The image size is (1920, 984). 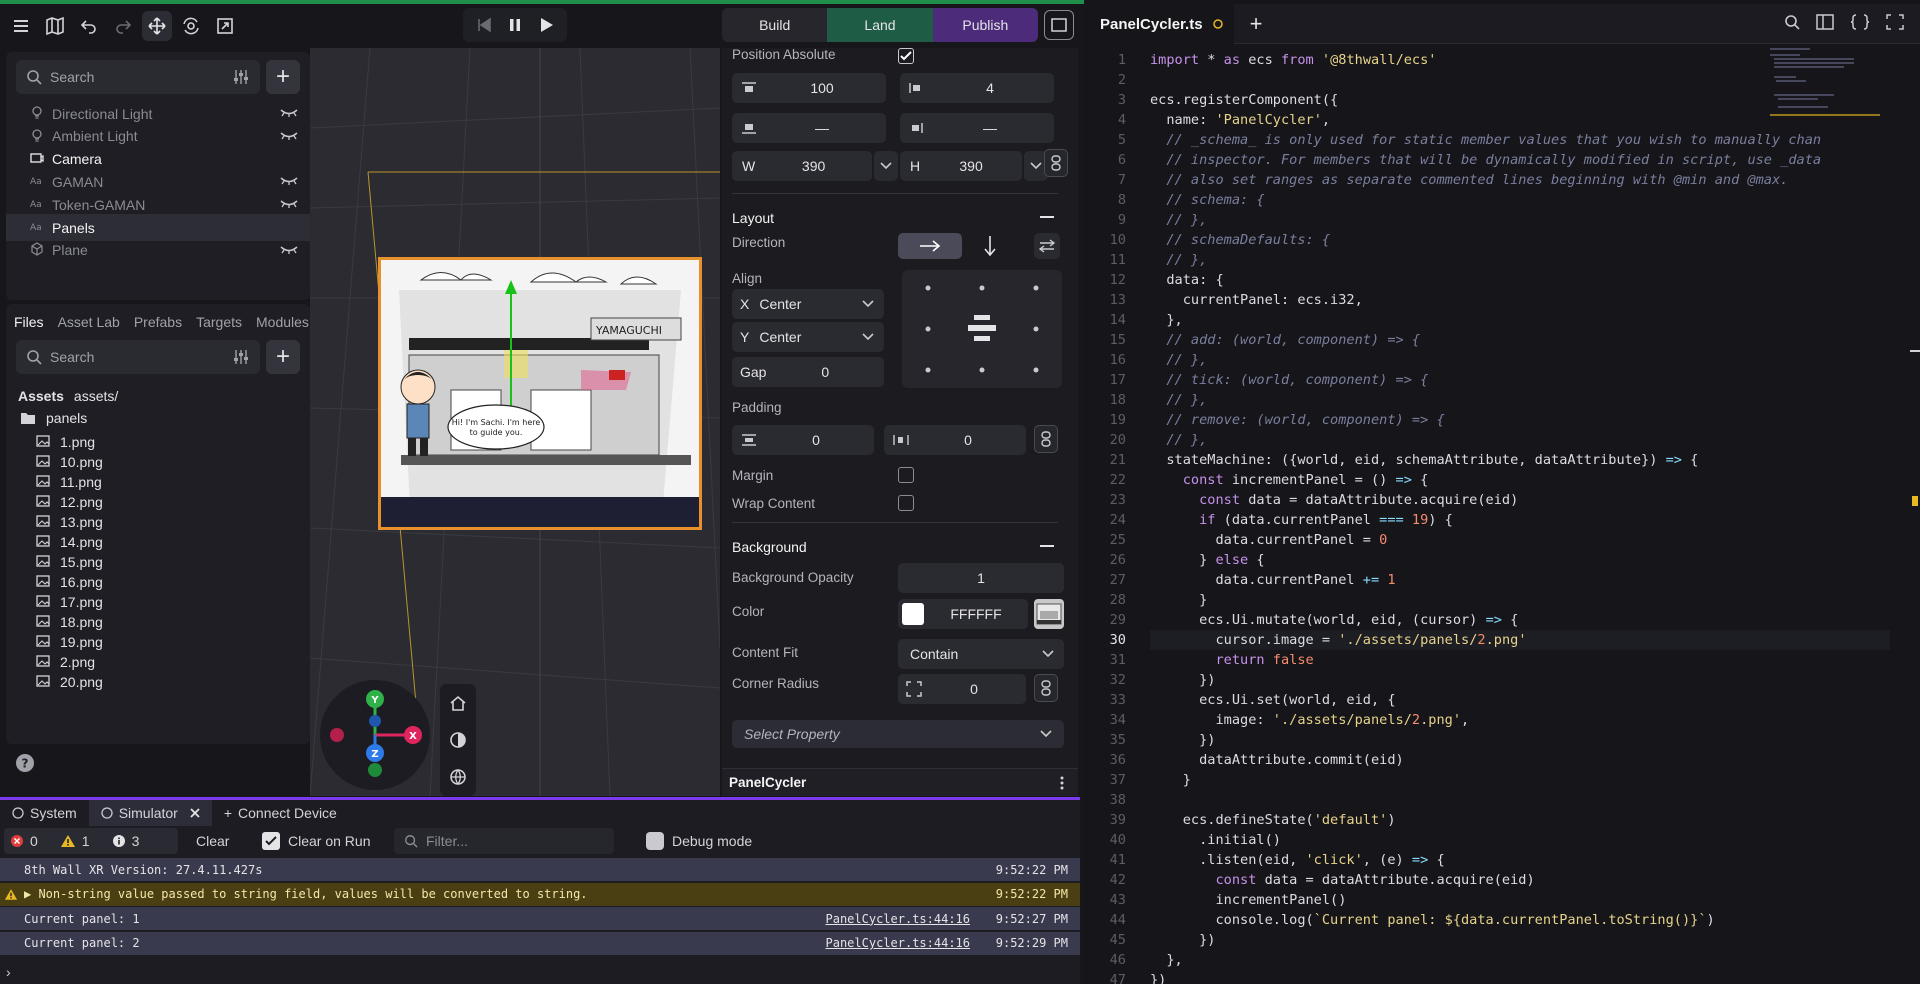 What do you see at coordinates (809, 128) in the screenshot?
I see `bottom-offset-field: —` at bounding box center [809, 128].